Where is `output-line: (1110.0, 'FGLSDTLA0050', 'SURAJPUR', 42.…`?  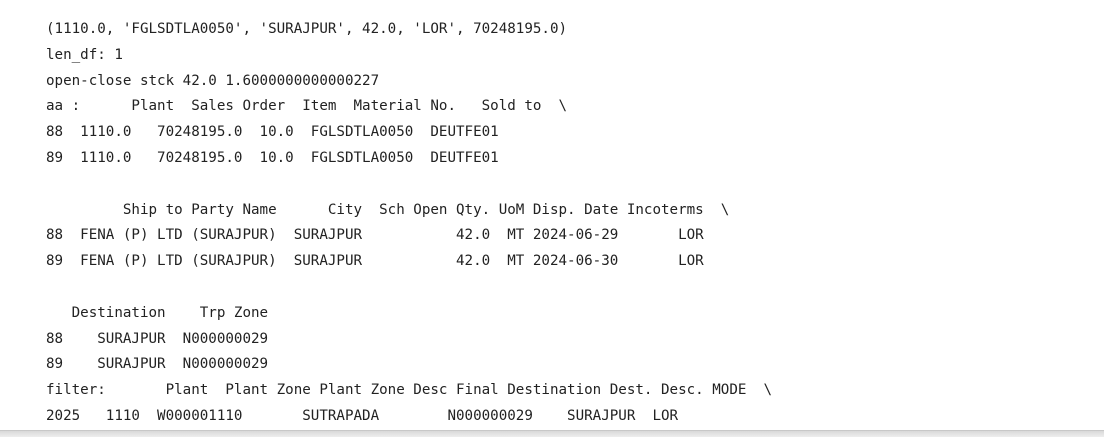
output-line: (1110.0, 'FGLSDTLA0050', 'SURAJPUR', 42.… is located at coordinates (307, 29).